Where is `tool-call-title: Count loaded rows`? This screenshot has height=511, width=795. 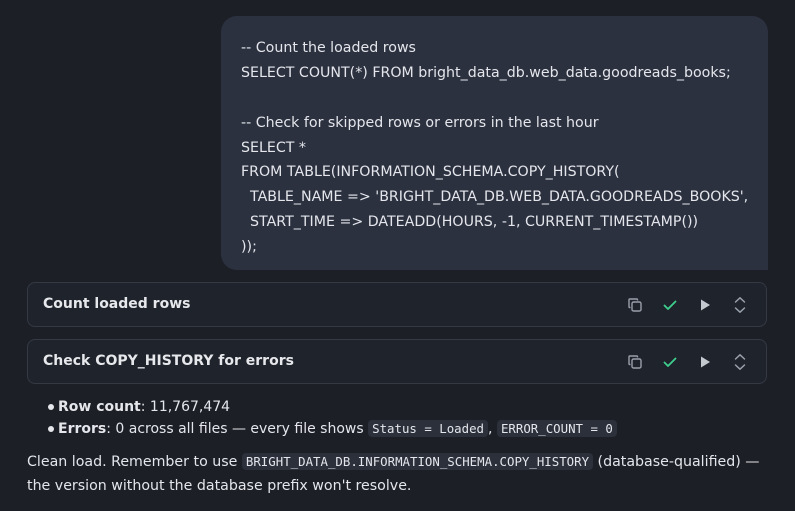 tool-call-title: Count loaded rows is located at coordinates (117, 304).